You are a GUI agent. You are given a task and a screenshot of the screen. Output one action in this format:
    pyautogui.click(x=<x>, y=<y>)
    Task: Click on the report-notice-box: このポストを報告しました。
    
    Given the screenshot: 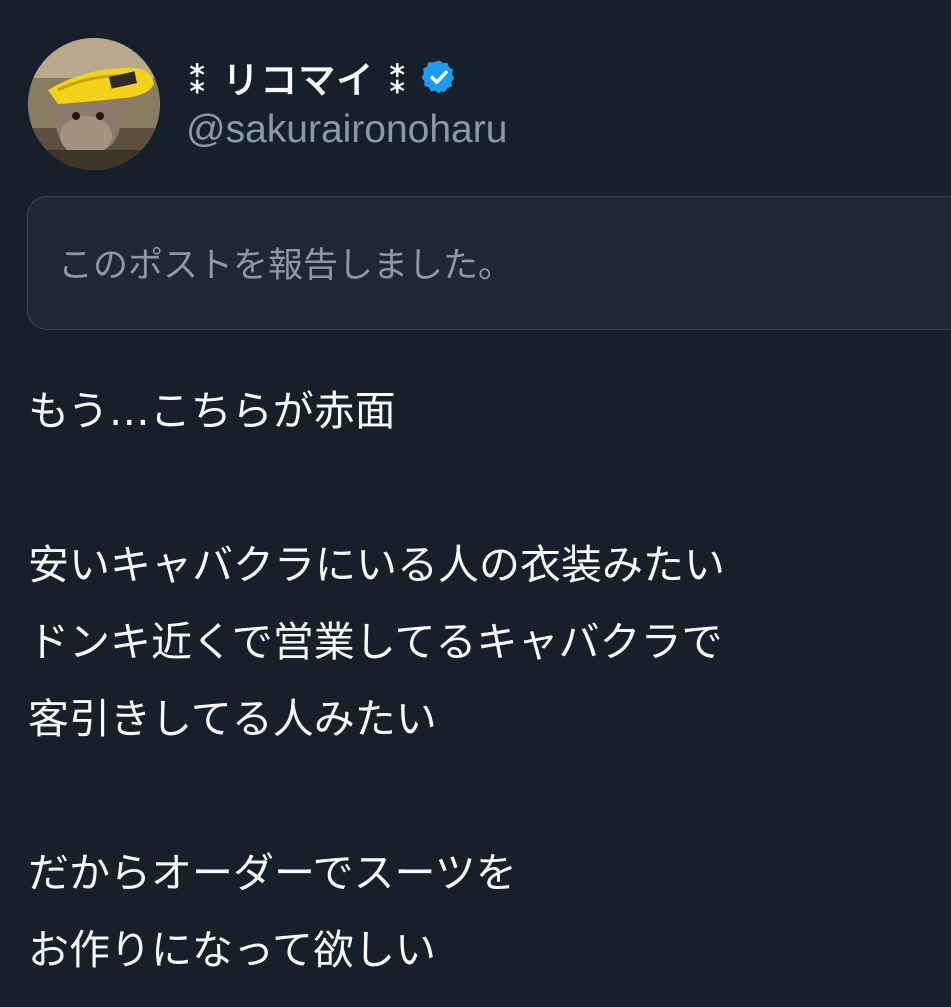 What is the action you would take?
    pyautogui.click(x=489, y=263)
    